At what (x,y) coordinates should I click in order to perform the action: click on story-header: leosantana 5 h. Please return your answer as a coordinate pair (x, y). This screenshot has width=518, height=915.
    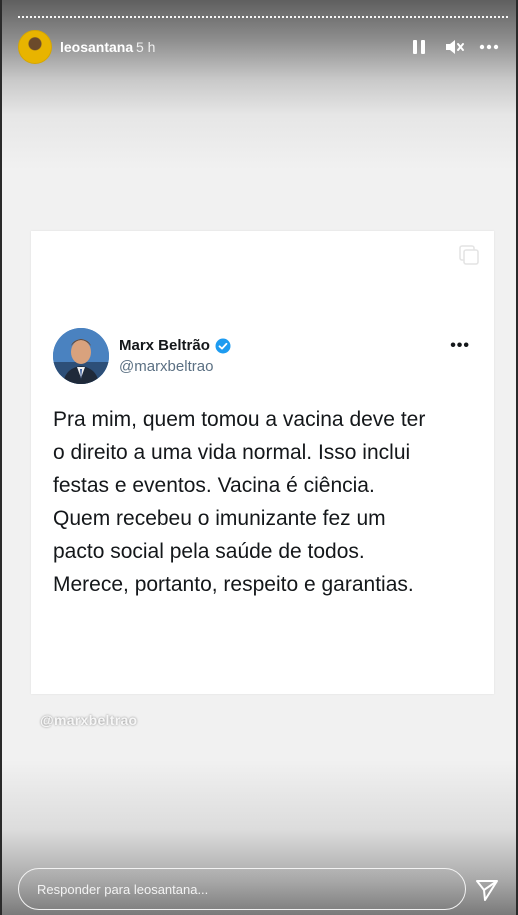
    Looking at the image, I should click on (263, 47).